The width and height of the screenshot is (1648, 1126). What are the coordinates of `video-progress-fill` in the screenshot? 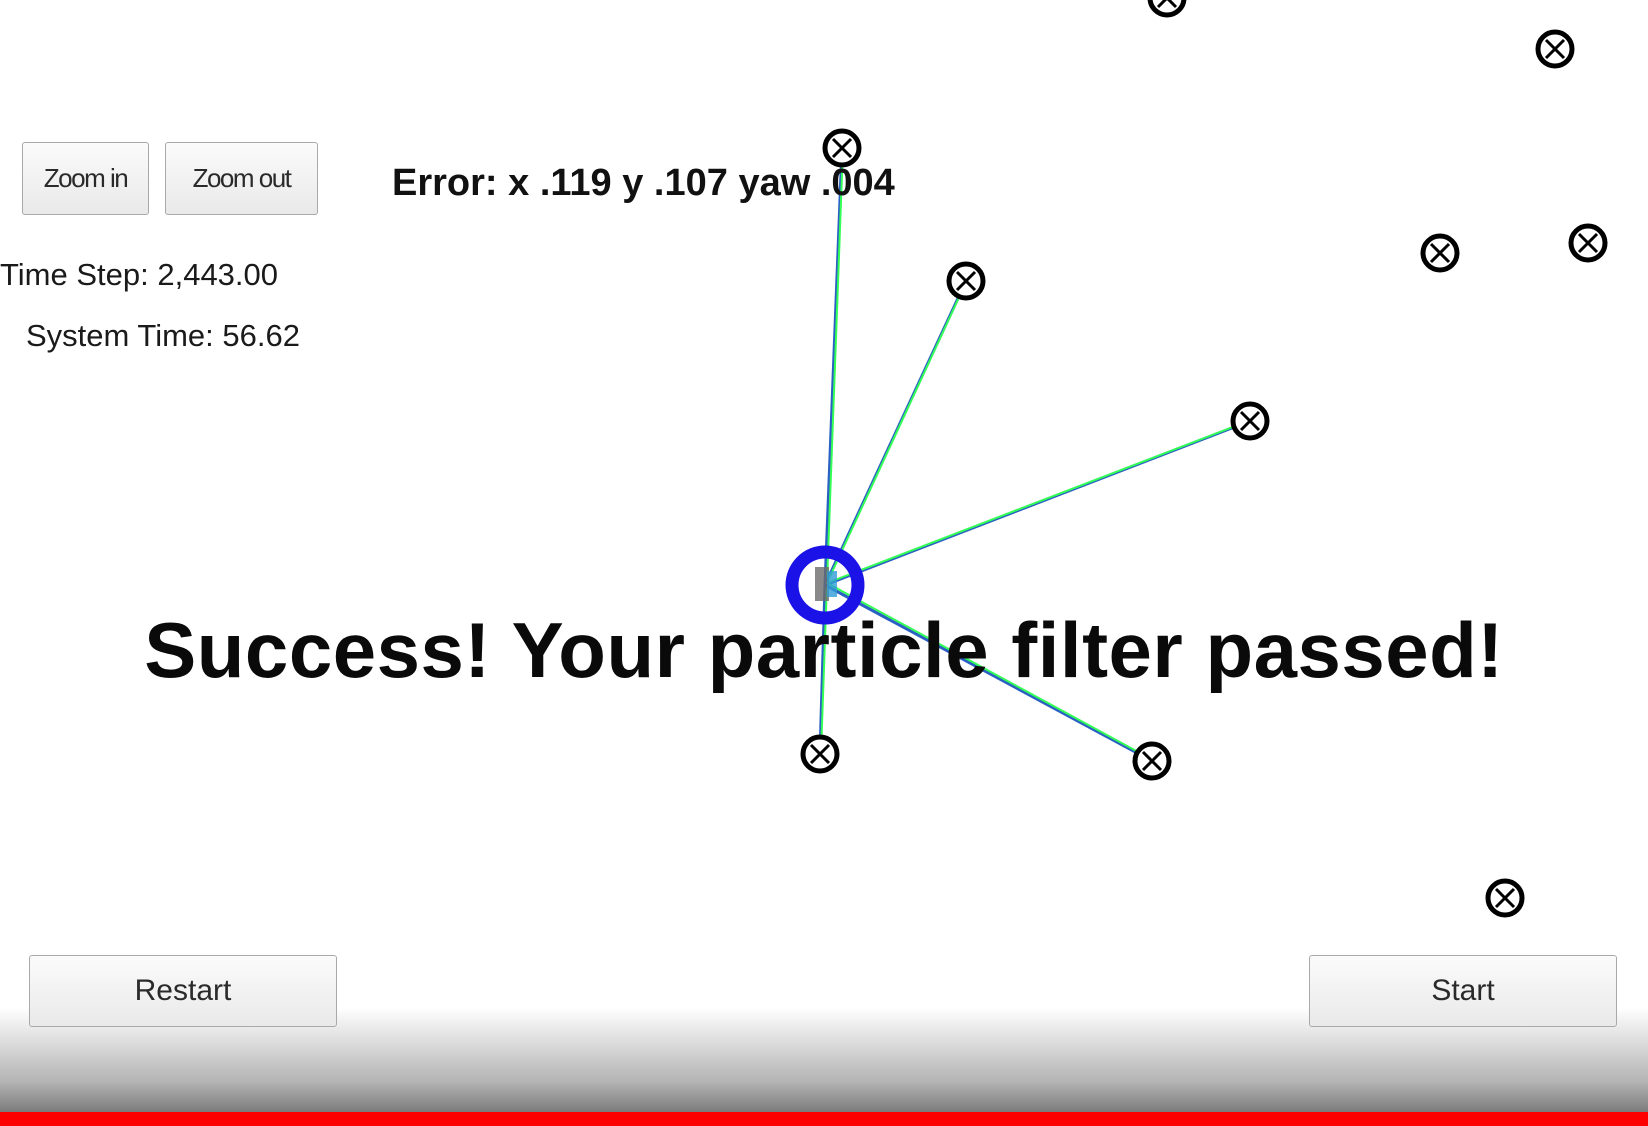 It's located at (824, 1119).